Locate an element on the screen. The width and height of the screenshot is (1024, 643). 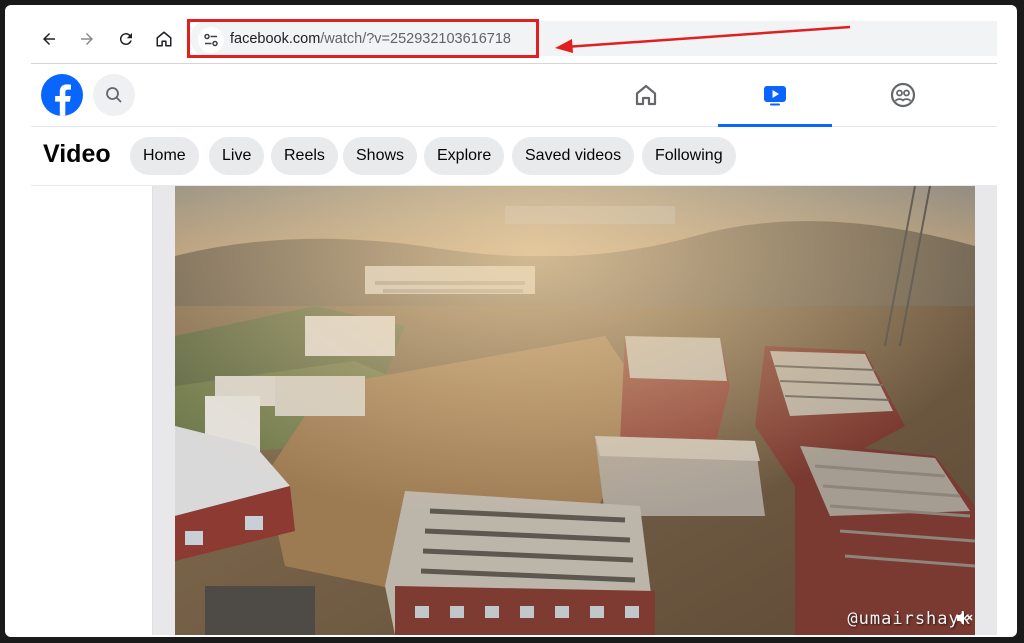
nav-pill-explore: Explore is located at coordinates (464, 156).